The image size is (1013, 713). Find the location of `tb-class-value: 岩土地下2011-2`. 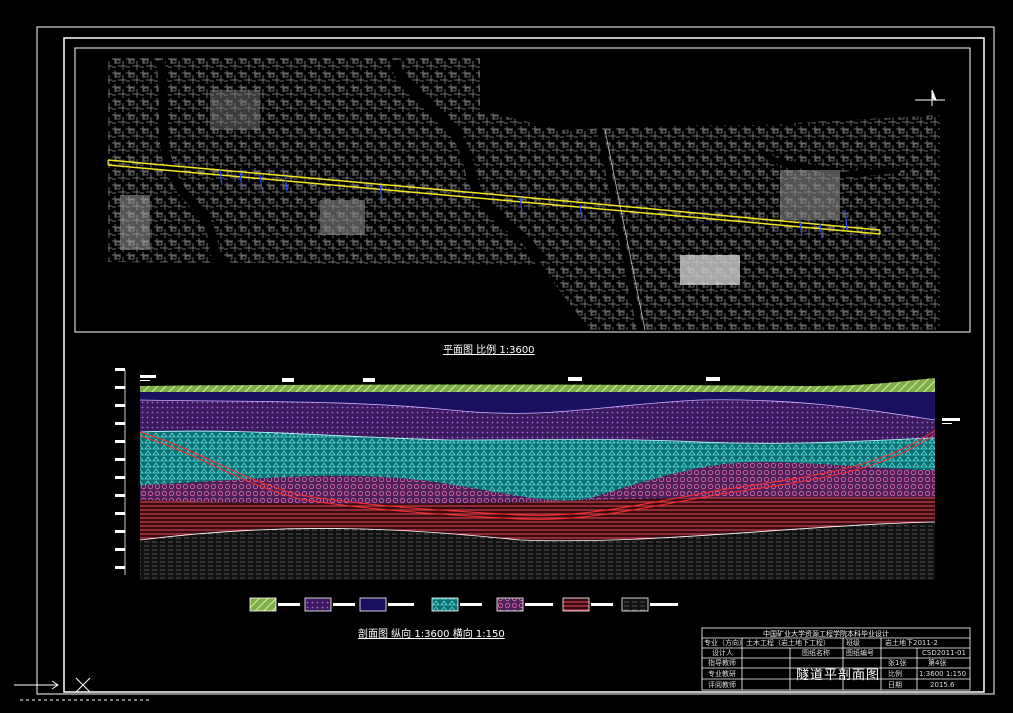

tb-class-value: 岩土地下2011-2 is located at coordinates (911, 643).